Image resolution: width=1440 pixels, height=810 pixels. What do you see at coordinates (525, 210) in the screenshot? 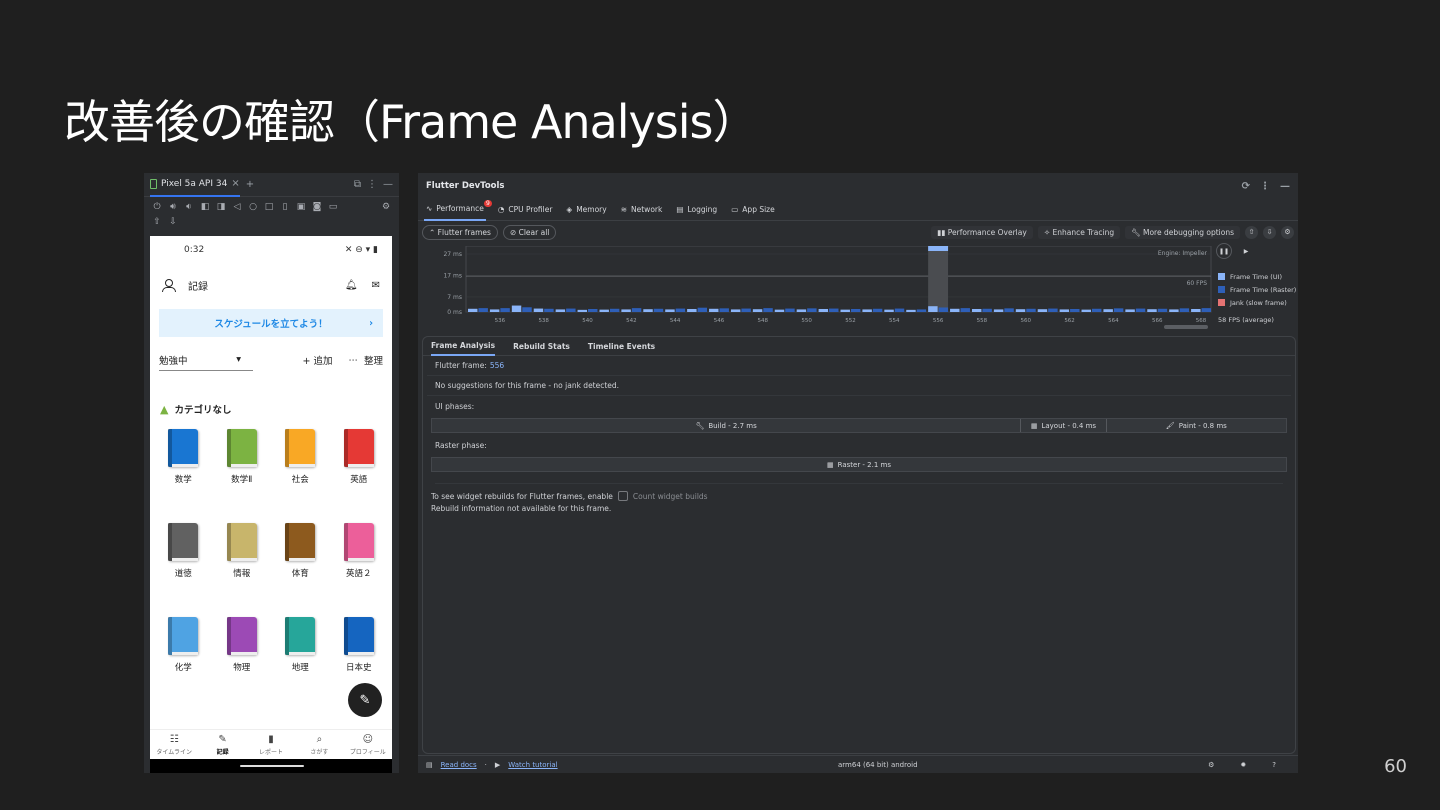
I see `tab-cpu-profiler: ◔ CPU Profiler` at bounding box center [525, 210].